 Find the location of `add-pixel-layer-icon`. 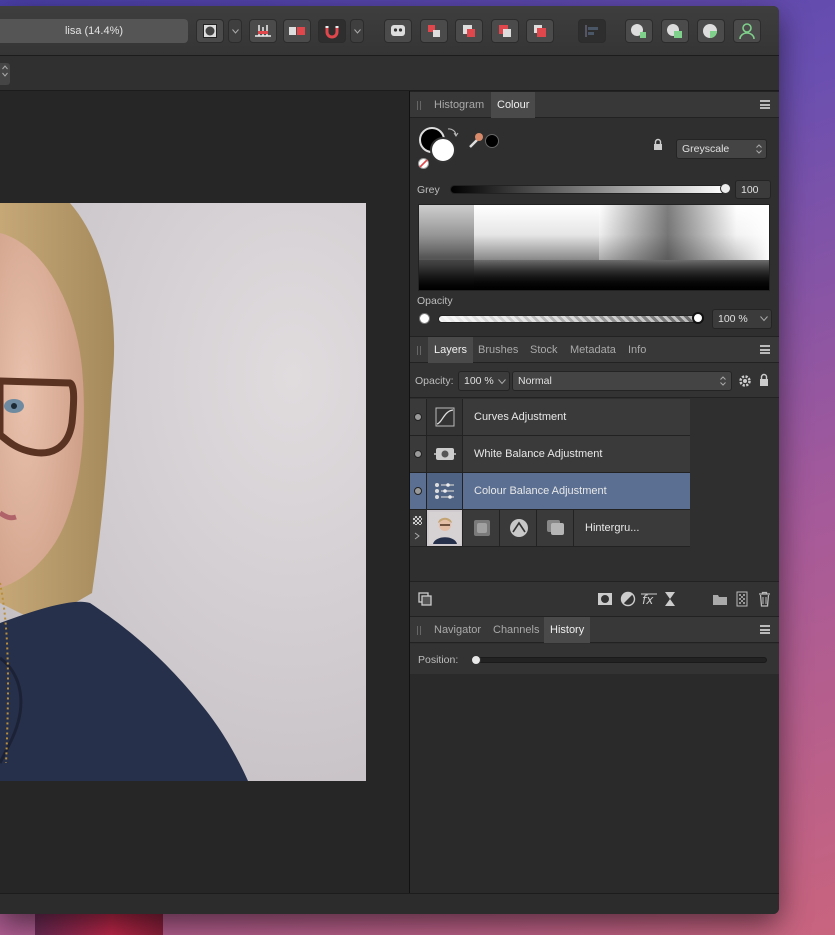

add-pixel-layer-icon is located at coordinates (742, 599).